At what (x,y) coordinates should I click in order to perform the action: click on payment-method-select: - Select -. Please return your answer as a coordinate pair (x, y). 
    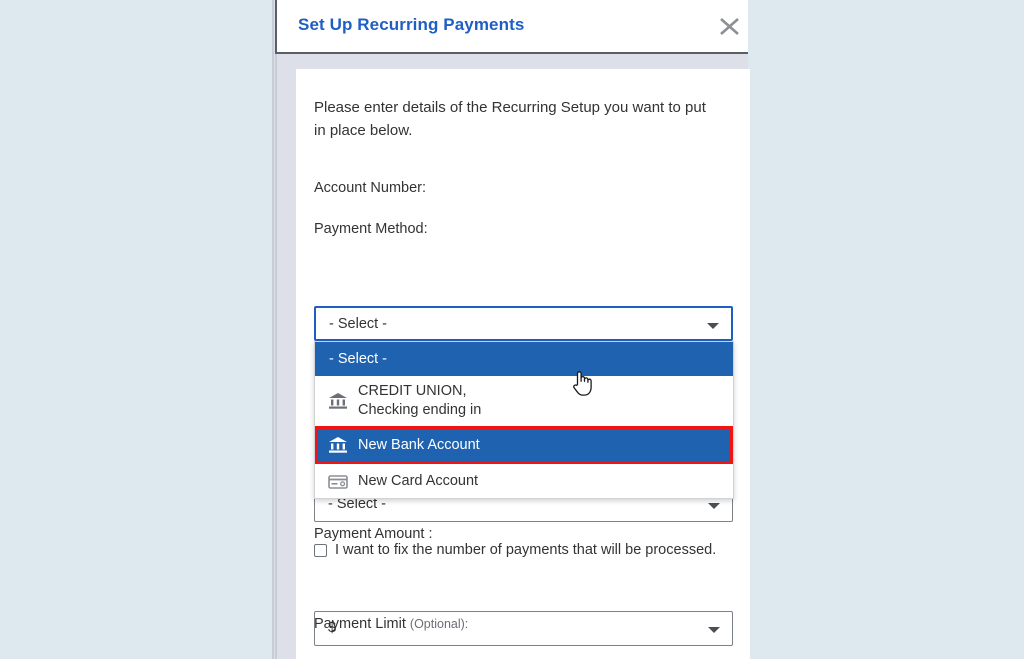
    Looking at the image, I should click on (523, 323).